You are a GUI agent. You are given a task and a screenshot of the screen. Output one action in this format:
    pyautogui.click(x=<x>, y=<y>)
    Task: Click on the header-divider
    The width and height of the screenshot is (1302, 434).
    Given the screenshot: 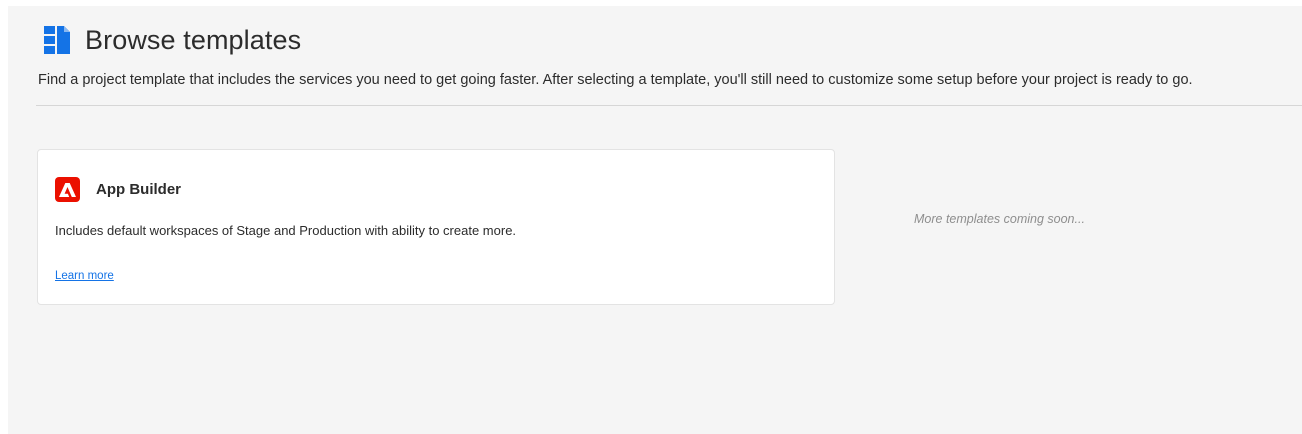 What is the action you would take?
    pyautogui.click(x=669, y=105)
    